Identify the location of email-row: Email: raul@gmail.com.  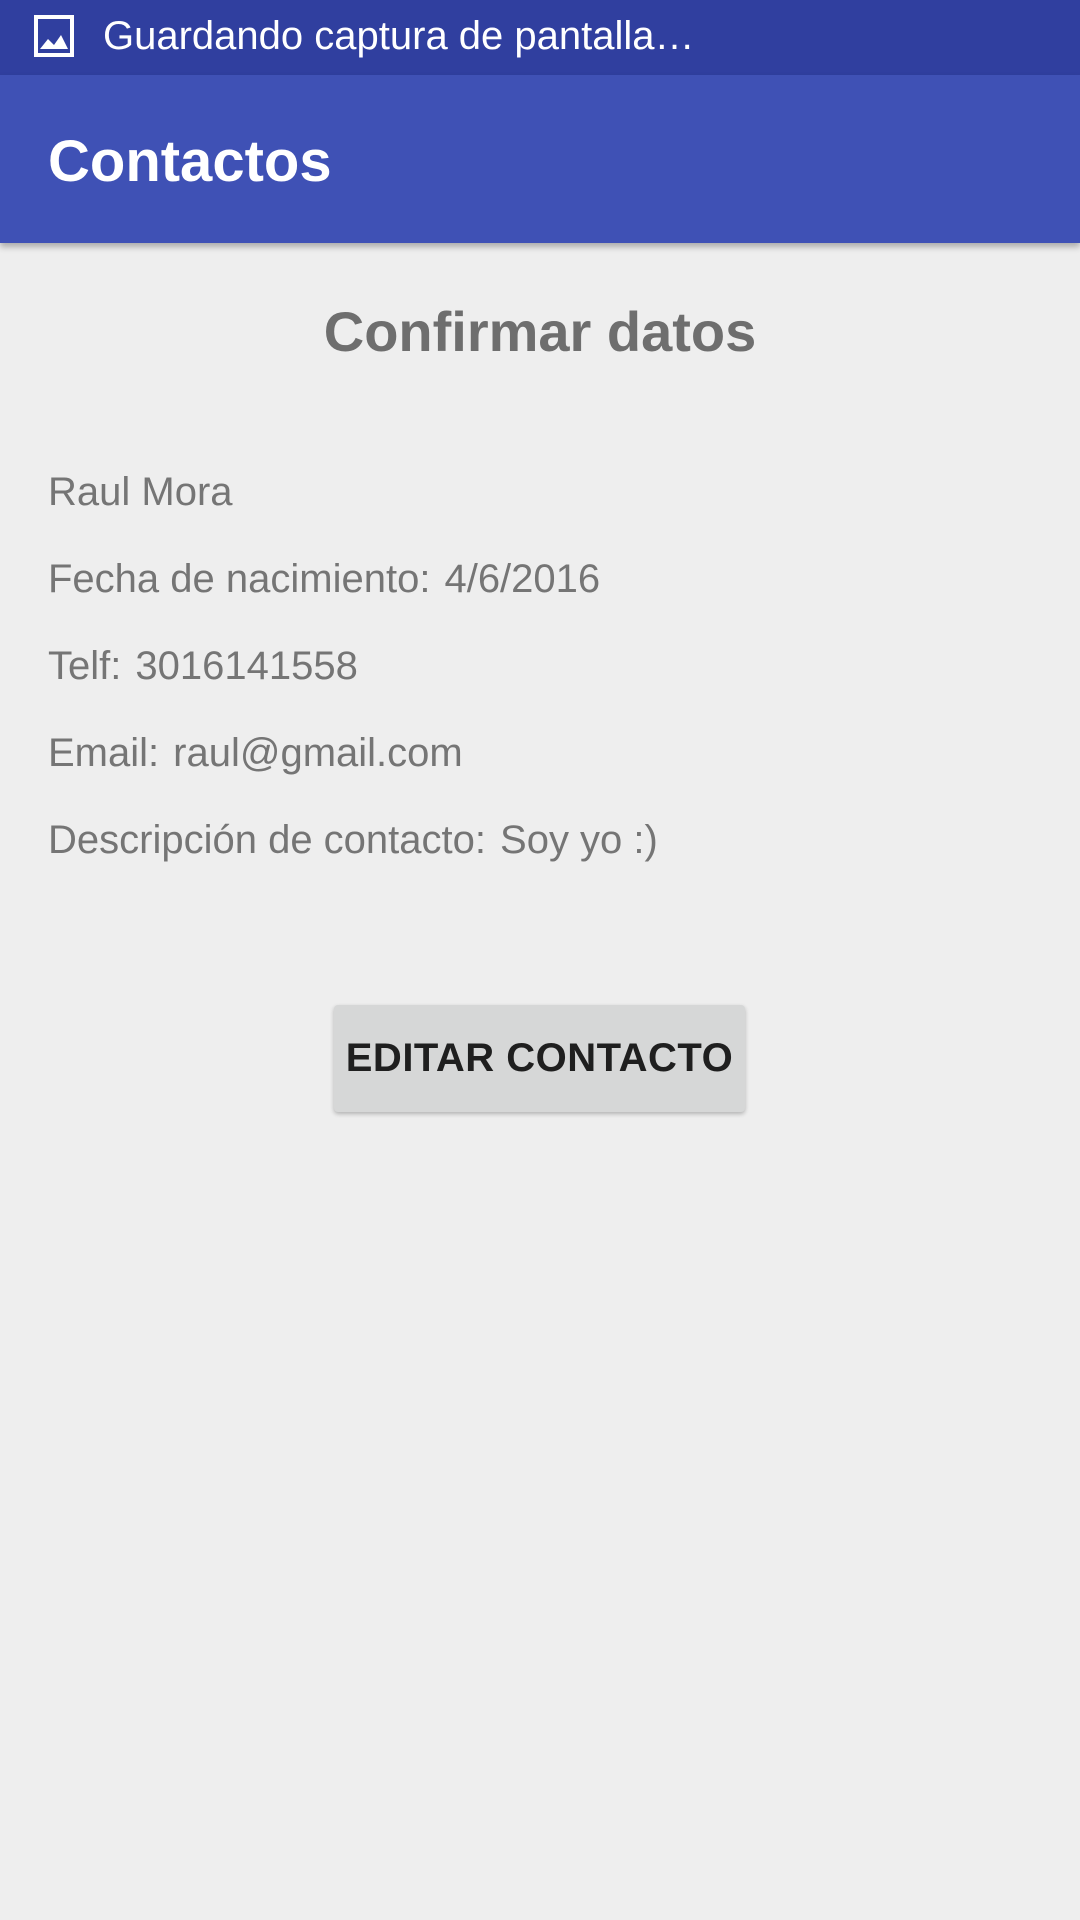
(255, 753).